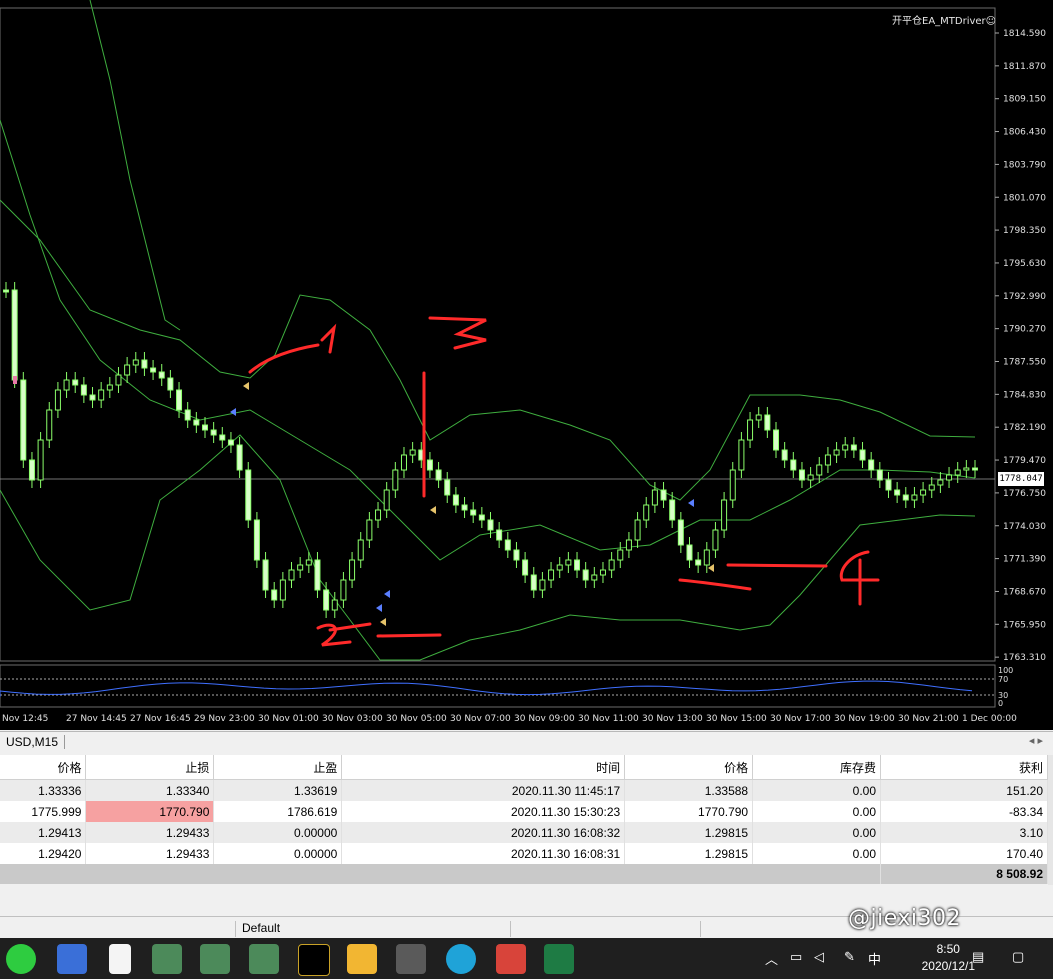 The width and height of the screenshot is (1053, 979). I want to click on volume-icon: ◁, so click(819, 957).